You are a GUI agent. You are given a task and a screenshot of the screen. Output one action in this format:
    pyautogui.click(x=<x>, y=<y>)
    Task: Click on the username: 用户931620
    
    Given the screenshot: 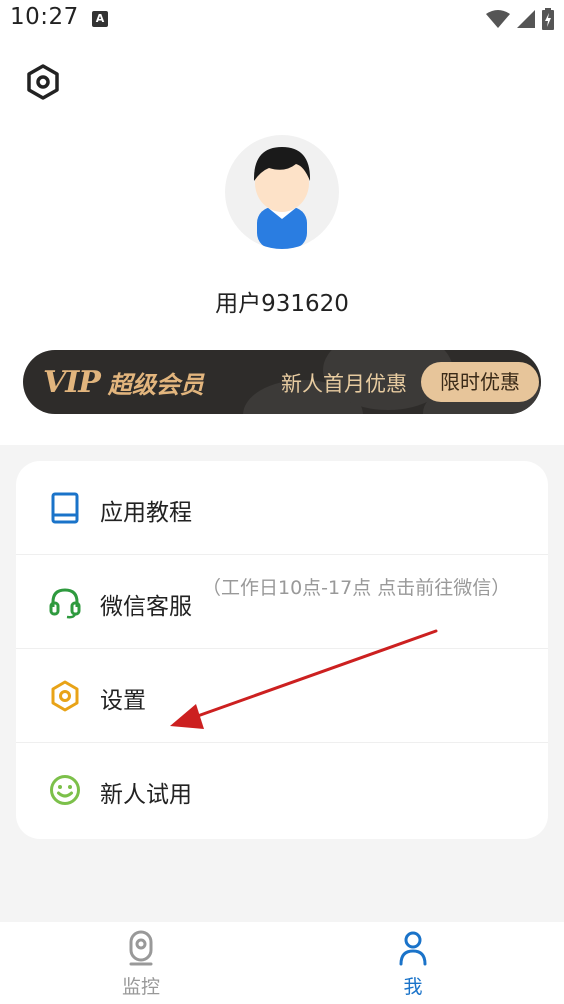 What is the action you would take?
    pyautogui.click(x=282, y=304)
    